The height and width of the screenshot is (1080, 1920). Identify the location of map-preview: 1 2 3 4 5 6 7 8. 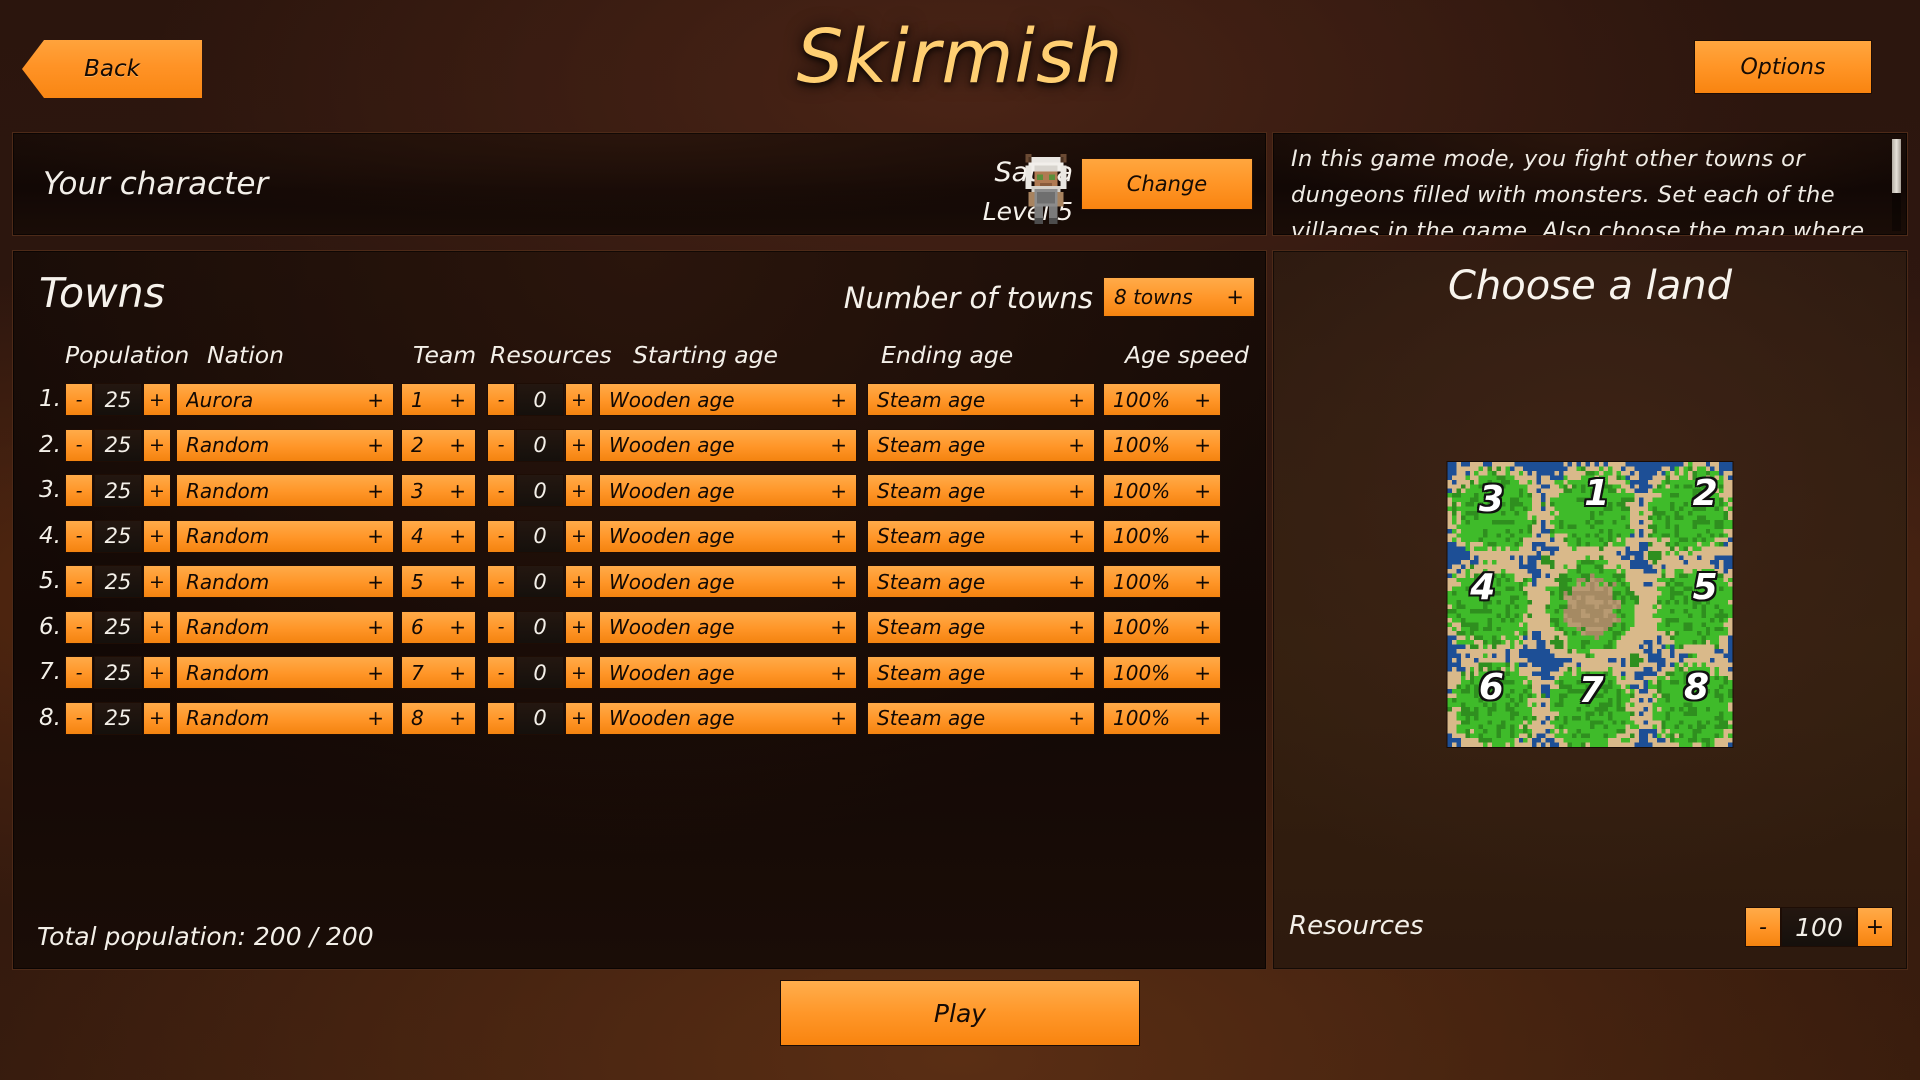
(1590, 604).